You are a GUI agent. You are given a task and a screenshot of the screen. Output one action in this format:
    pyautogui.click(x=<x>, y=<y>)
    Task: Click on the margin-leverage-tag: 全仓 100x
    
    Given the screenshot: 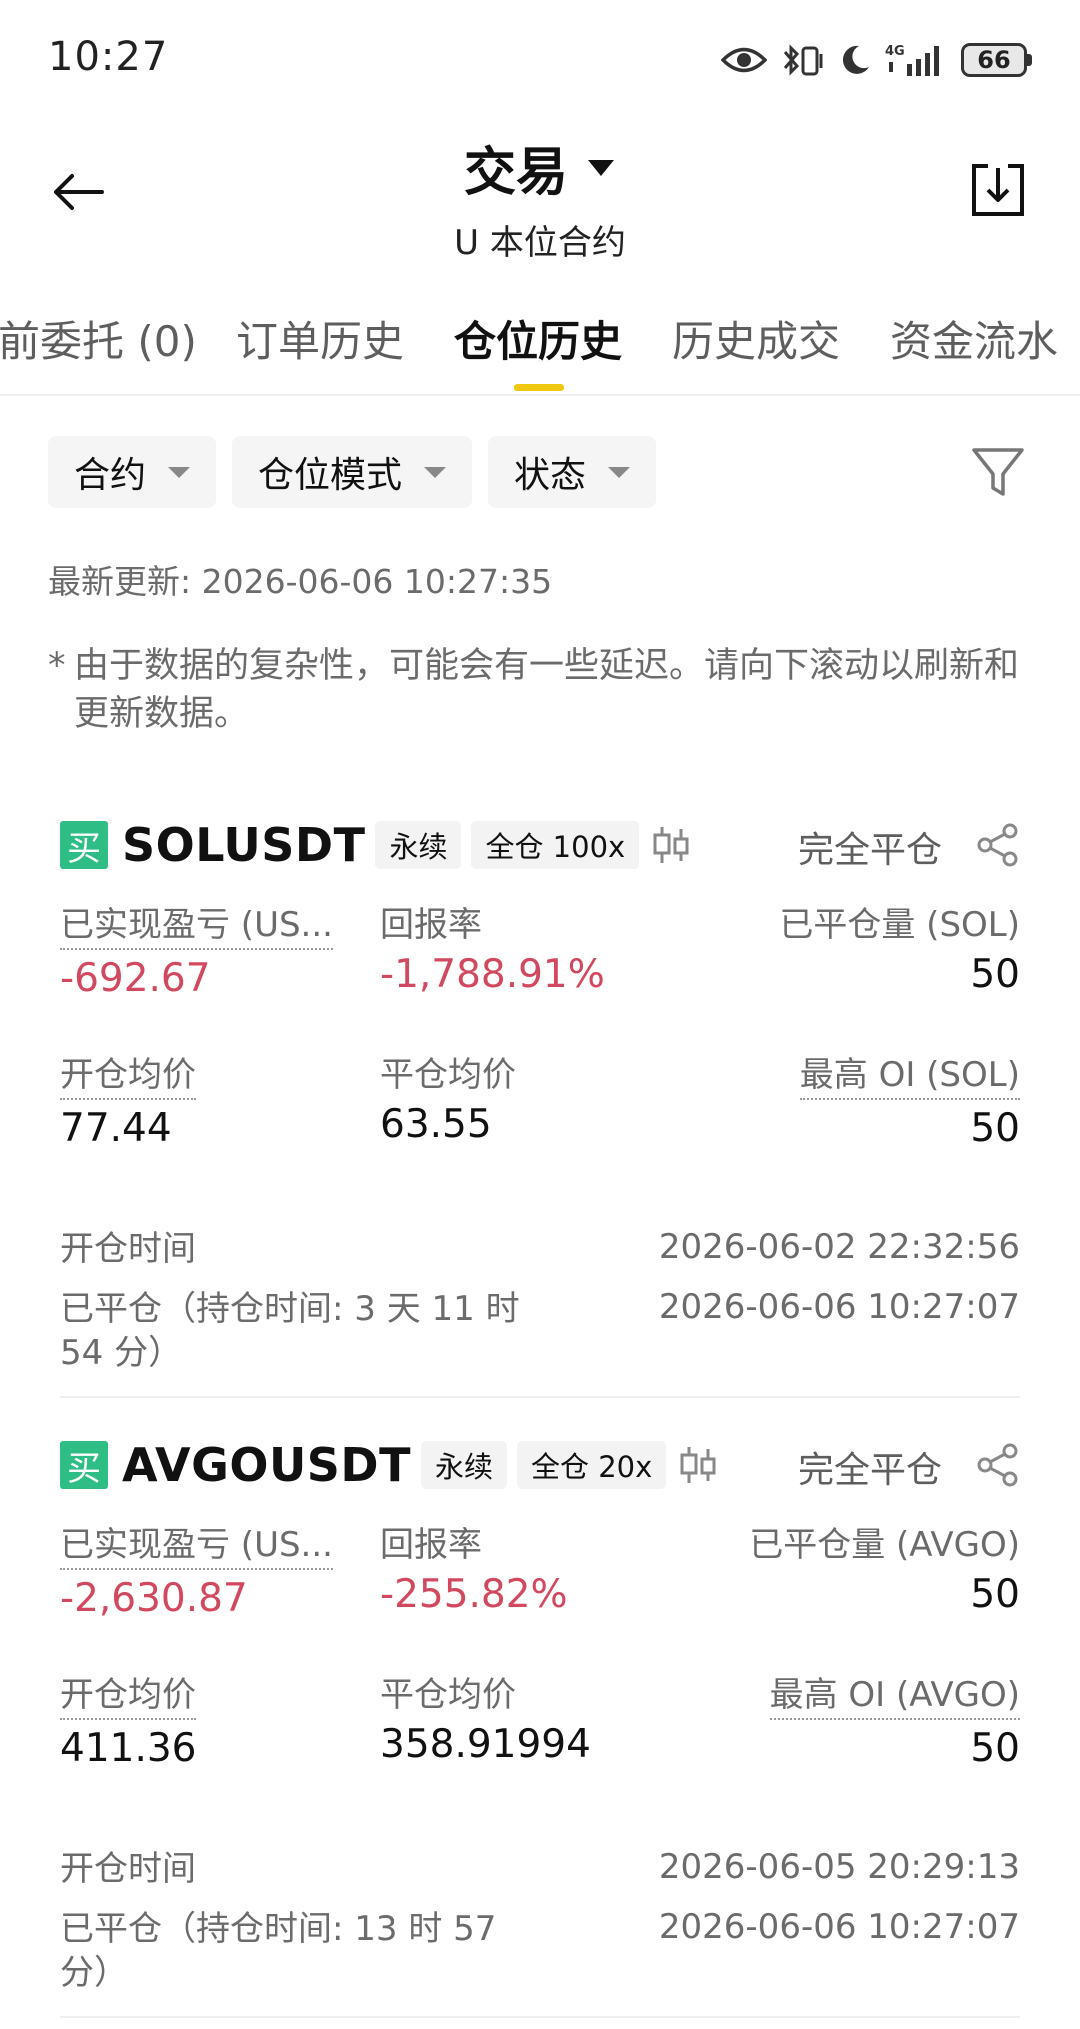 What is the action you would take?
    pyautogui.click(x=555, y=845)
    